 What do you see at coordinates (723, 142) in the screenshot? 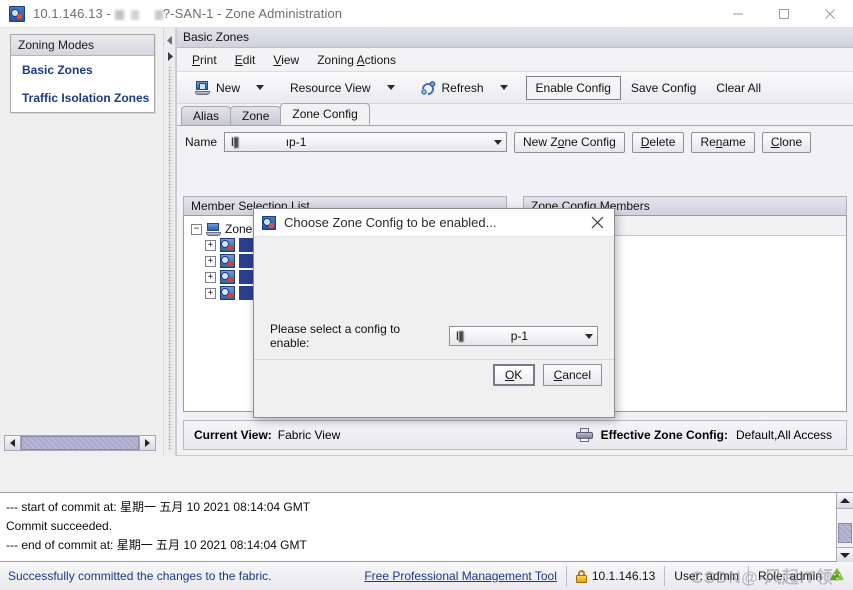
I see `rename-button: Re n ame` at bounding box center [723, 142].